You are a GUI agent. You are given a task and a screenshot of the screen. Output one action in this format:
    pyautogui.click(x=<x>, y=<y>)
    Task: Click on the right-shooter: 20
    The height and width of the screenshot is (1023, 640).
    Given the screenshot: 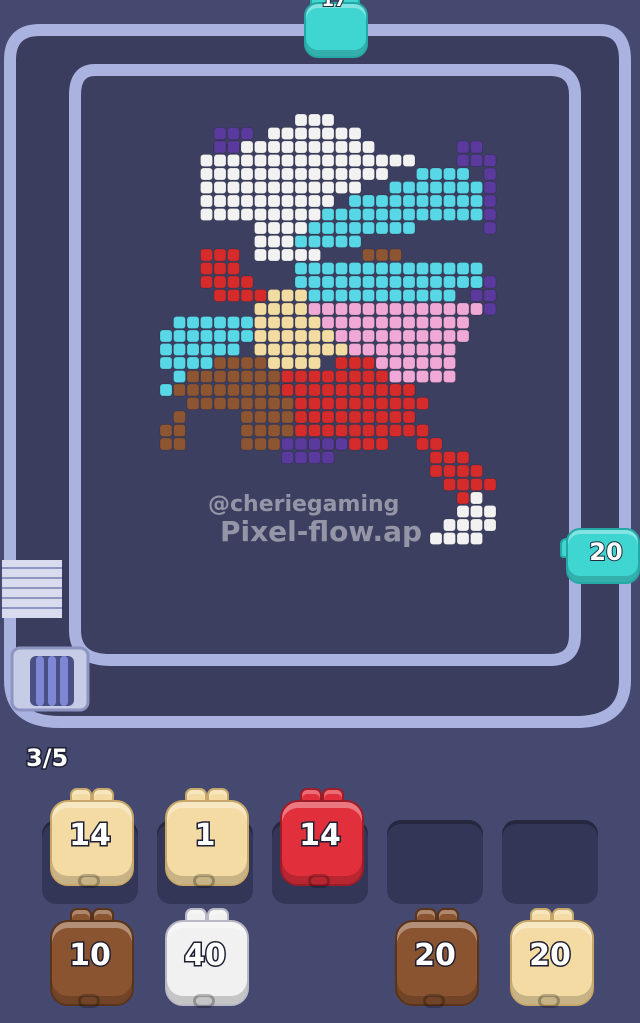 What is the action you would take?
    pyautogui.click(x=600, y=552)
    